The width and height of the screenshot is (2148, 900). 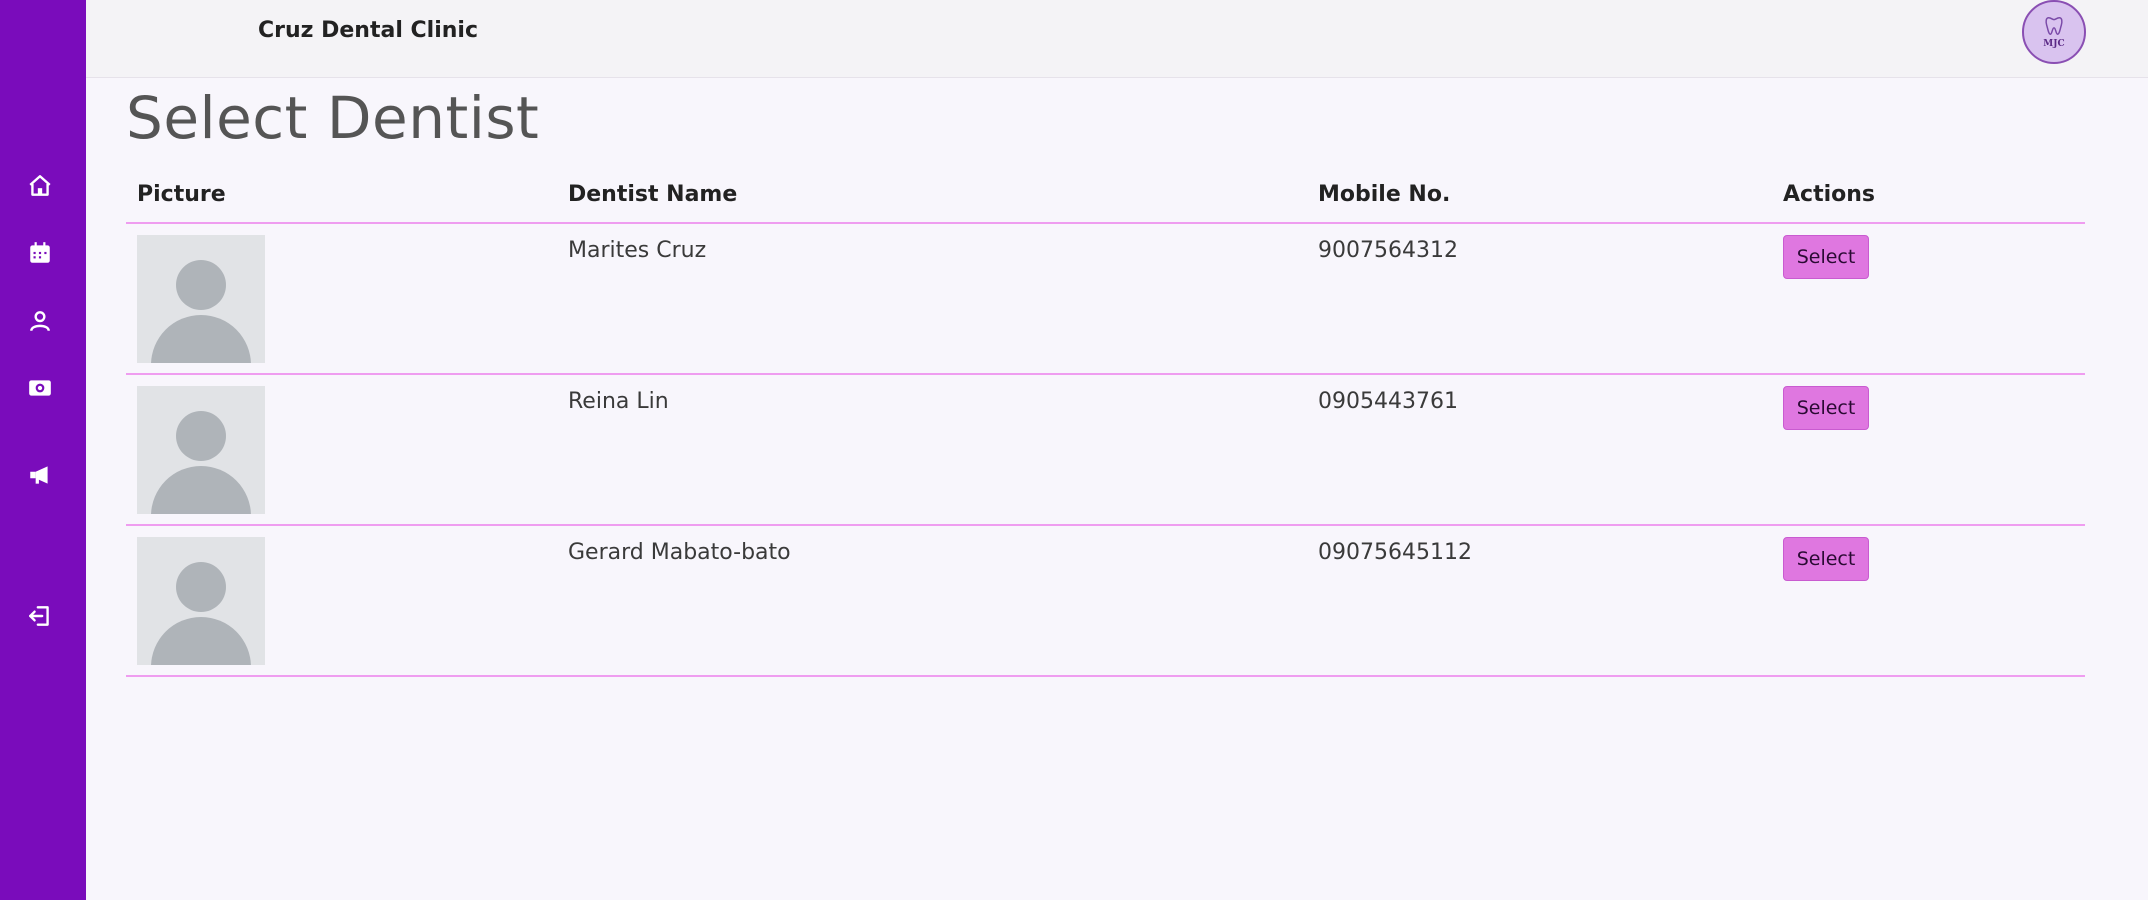 I want to click on header-mobile: Mobile No., so click(x=1384, y=194).